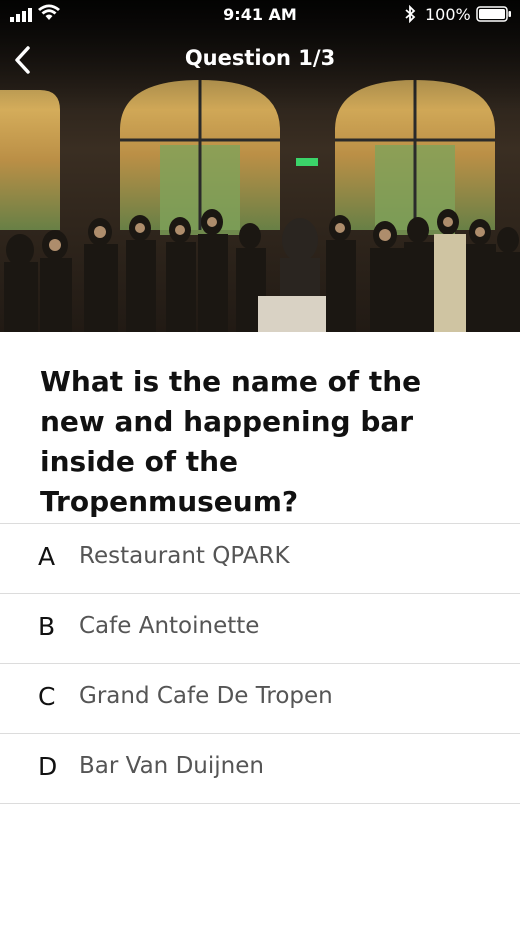  I want to click on page-title: Question 1/3, so click(260, 58).